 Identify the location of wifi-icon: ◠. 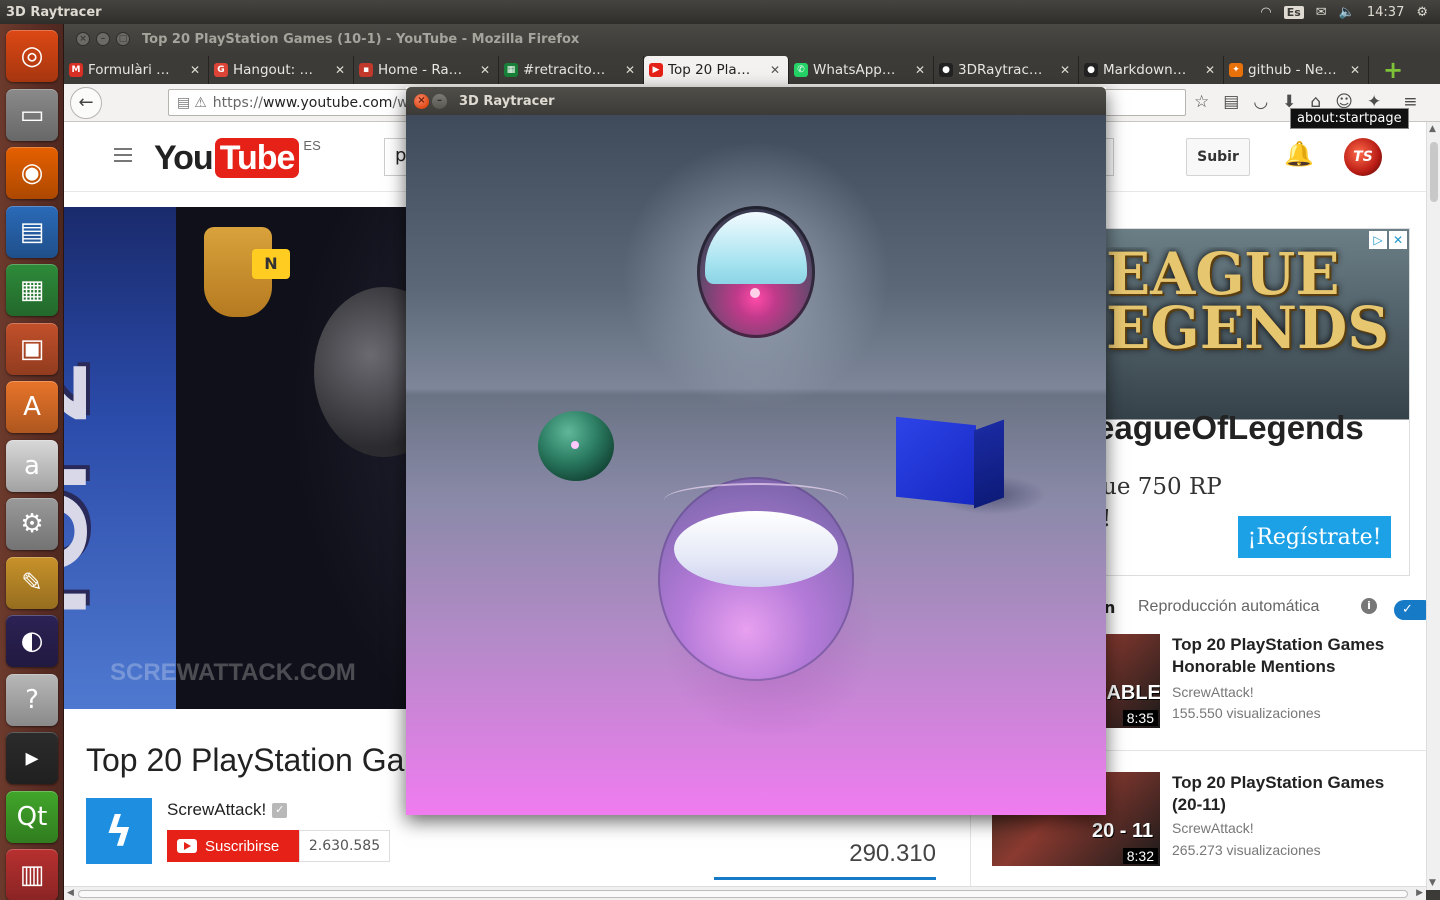
(1265, 12).